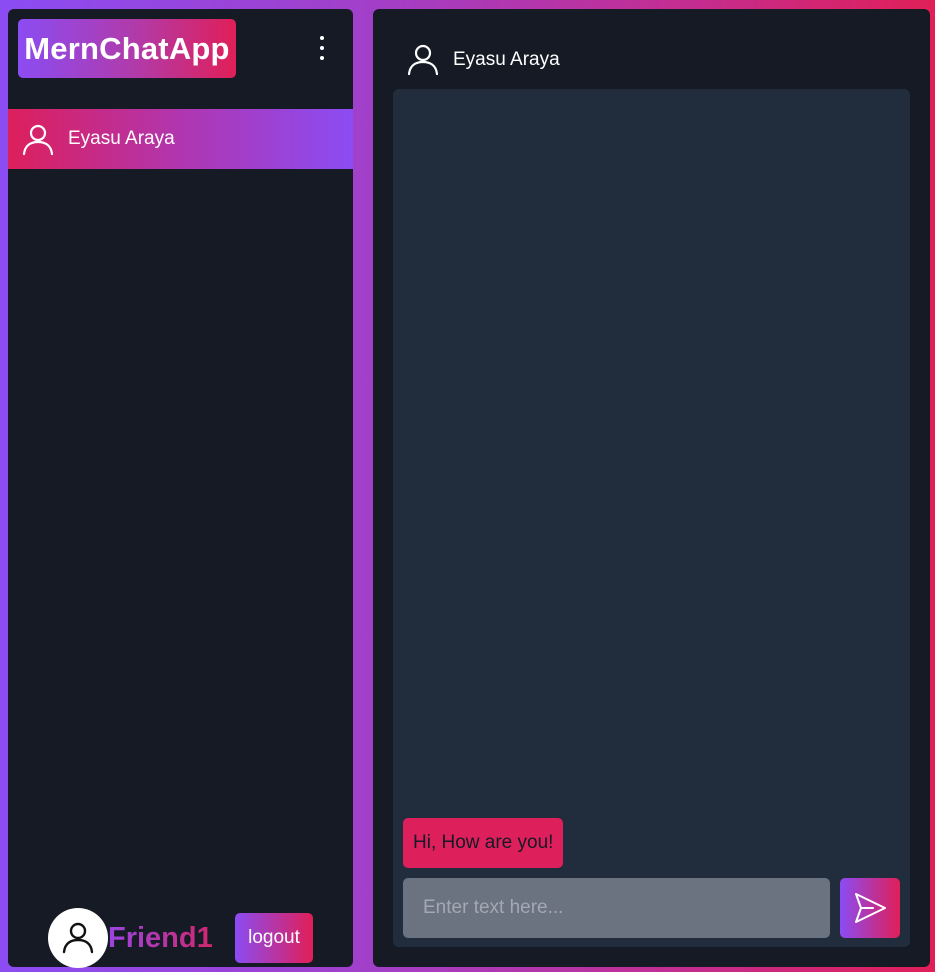 This screenshot has width=935, height=972. I want to click on chat-partner-name: Eyasu Araya, so click(506, 59).